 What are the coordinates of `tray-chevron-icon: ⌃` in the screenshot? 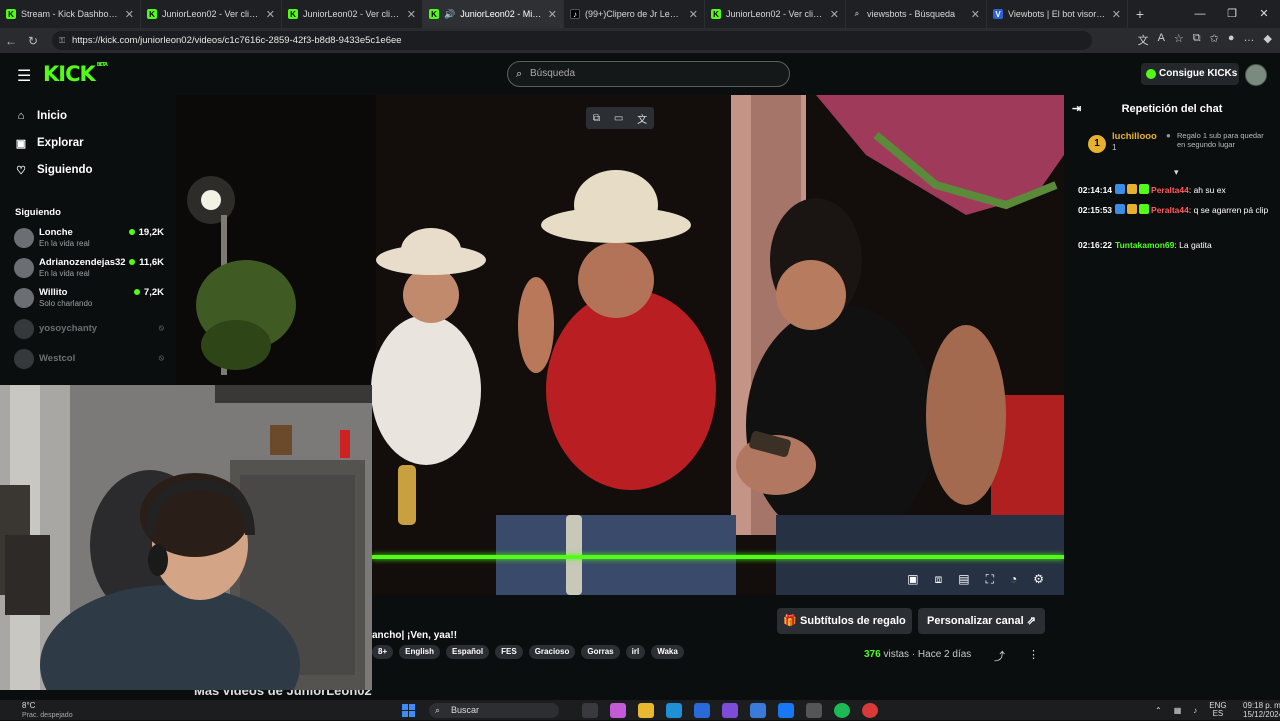 It's located at (1158, 710).